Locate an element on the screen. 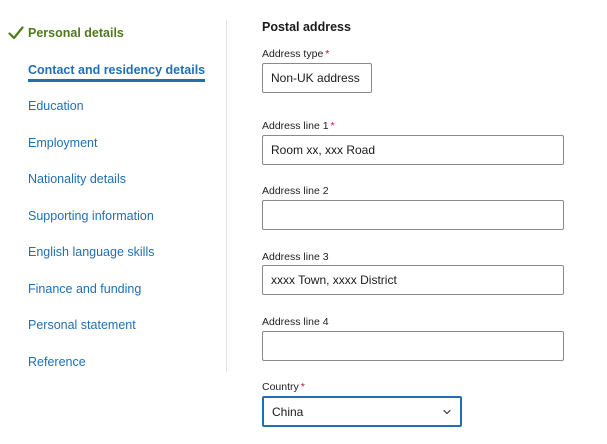  section-title: Postal address is located at coordinates (306, 27).